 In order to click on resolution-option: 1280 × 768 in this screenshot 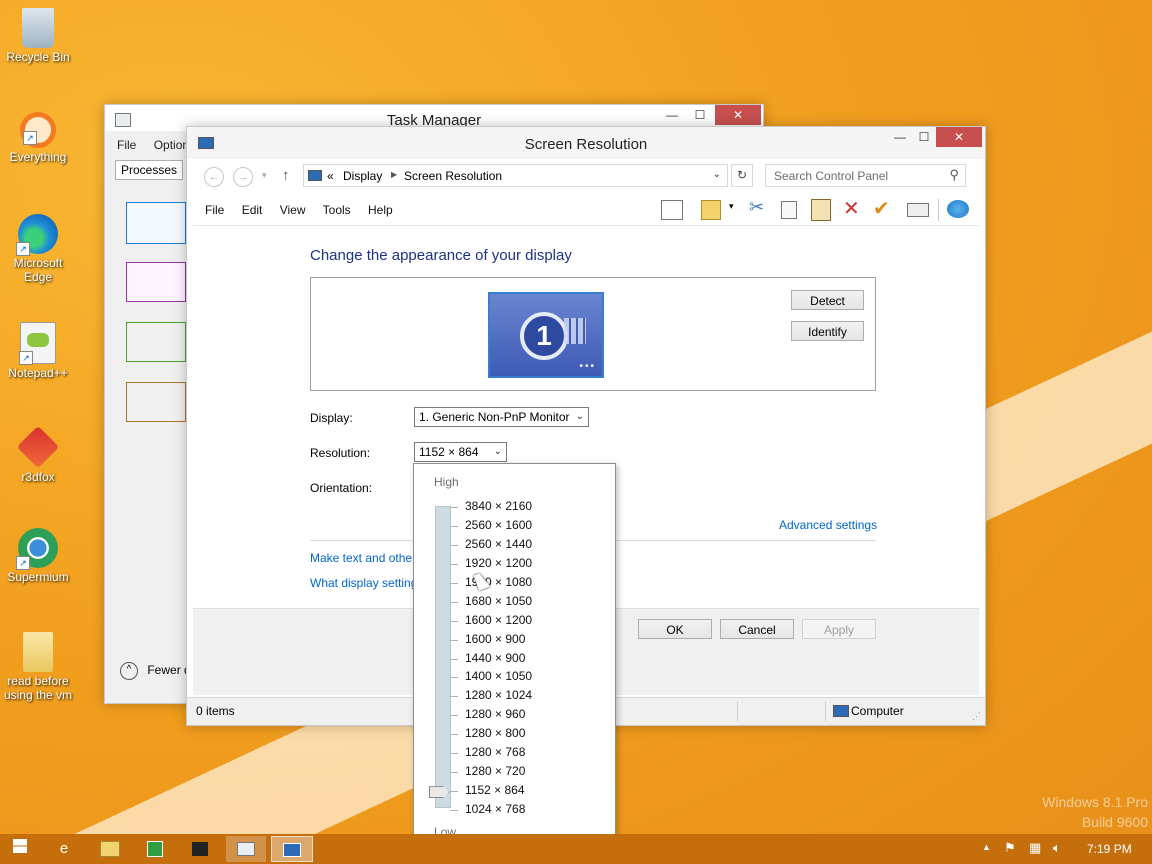, I will do `click(495, 752)`.